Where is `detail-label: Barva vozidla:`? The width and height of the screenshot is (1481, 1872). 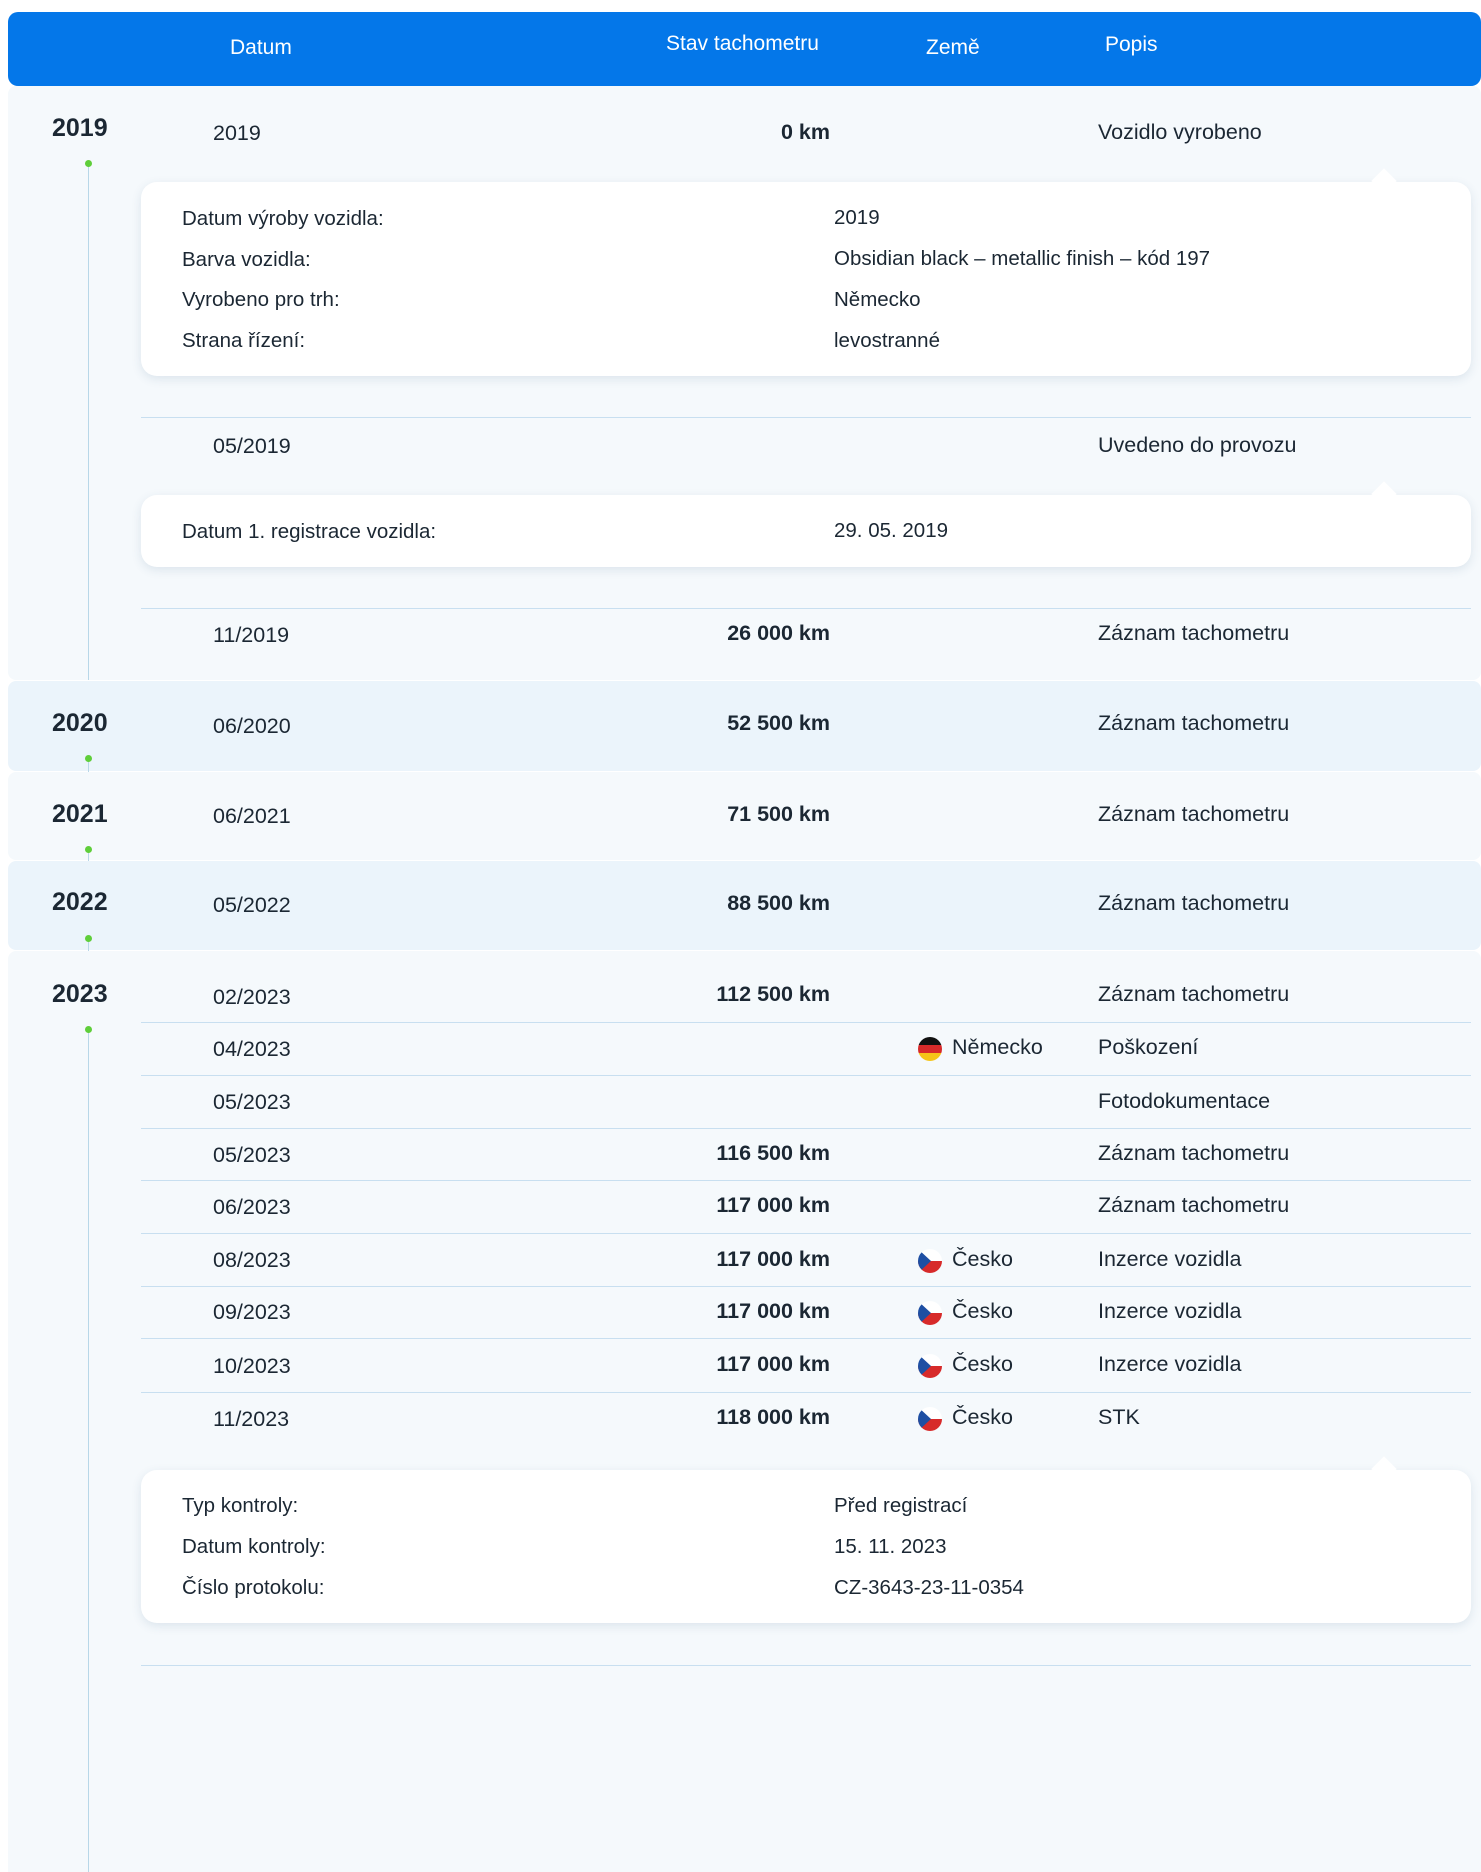
detail-label: Barva vozidla: is located at coordinates (246, 259).